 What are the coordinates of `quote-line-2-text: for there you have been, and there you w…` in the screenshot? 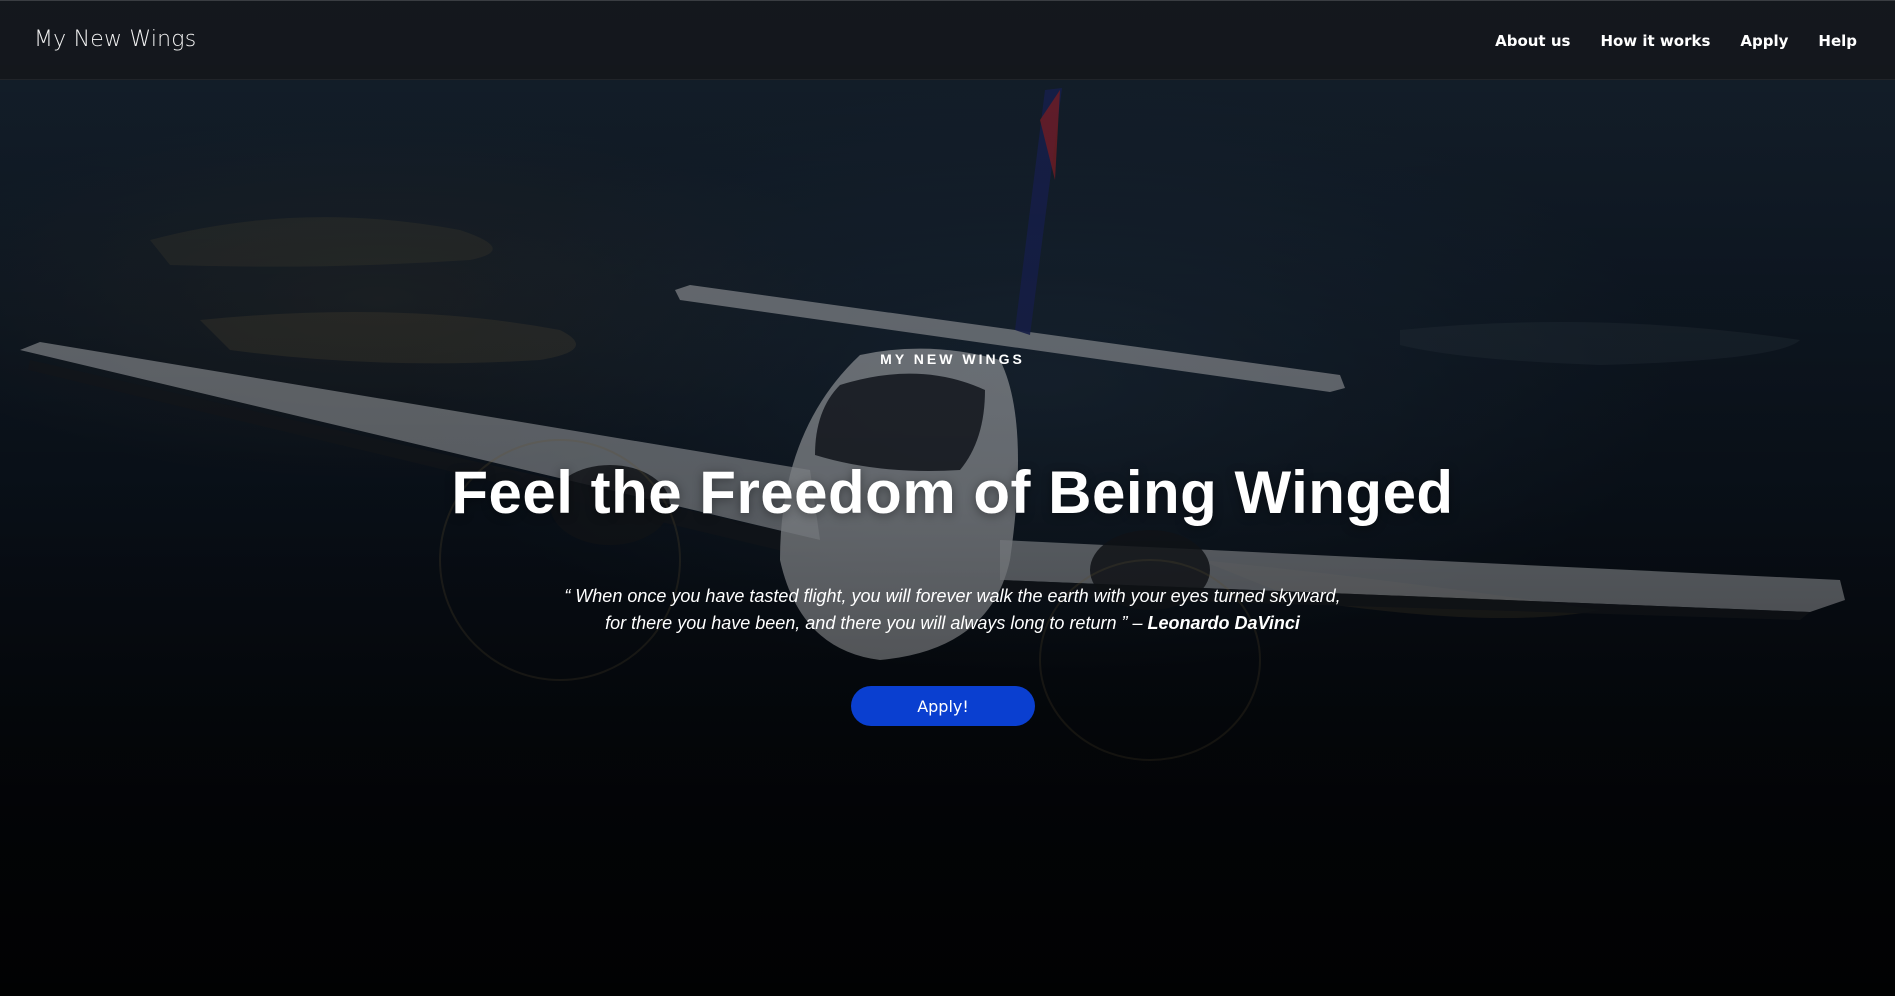 It's located at (874, 623).